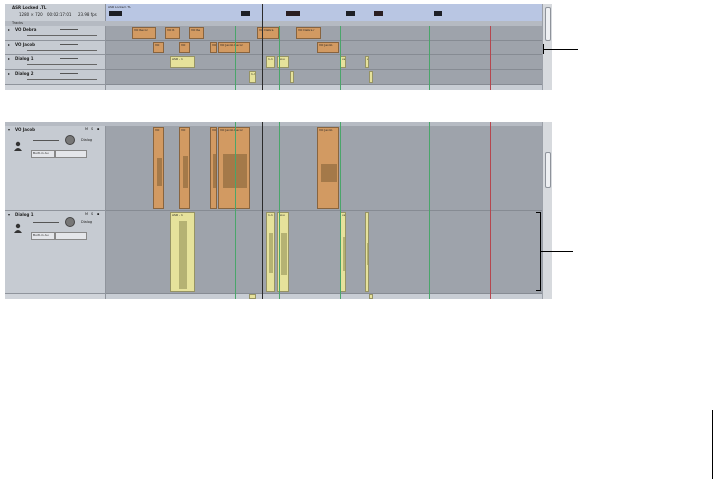  I want to click on region-vo-debra: VO Debra, so click(268, 33).